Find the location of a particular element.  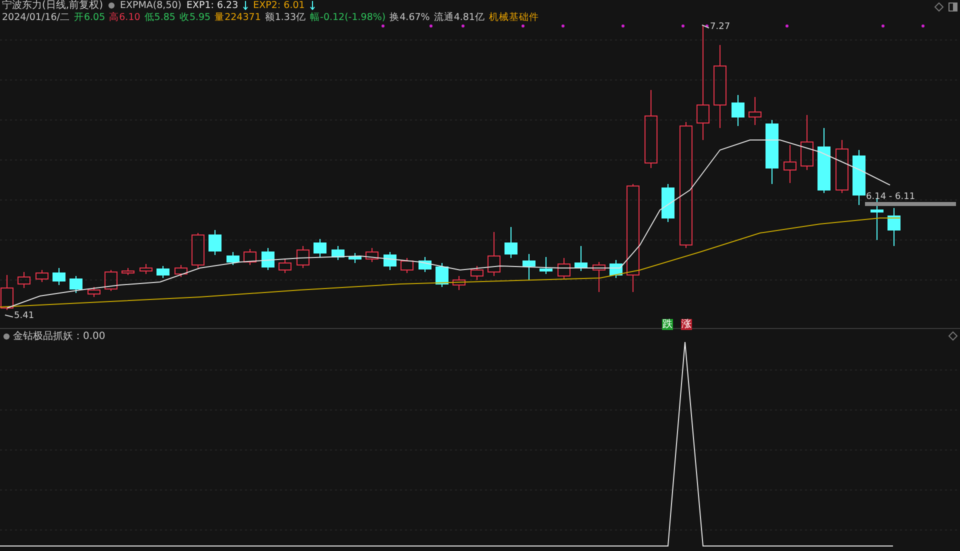

indicator-label: 金钻极品抓妖：0.00 is located at coordinates (59, 336).